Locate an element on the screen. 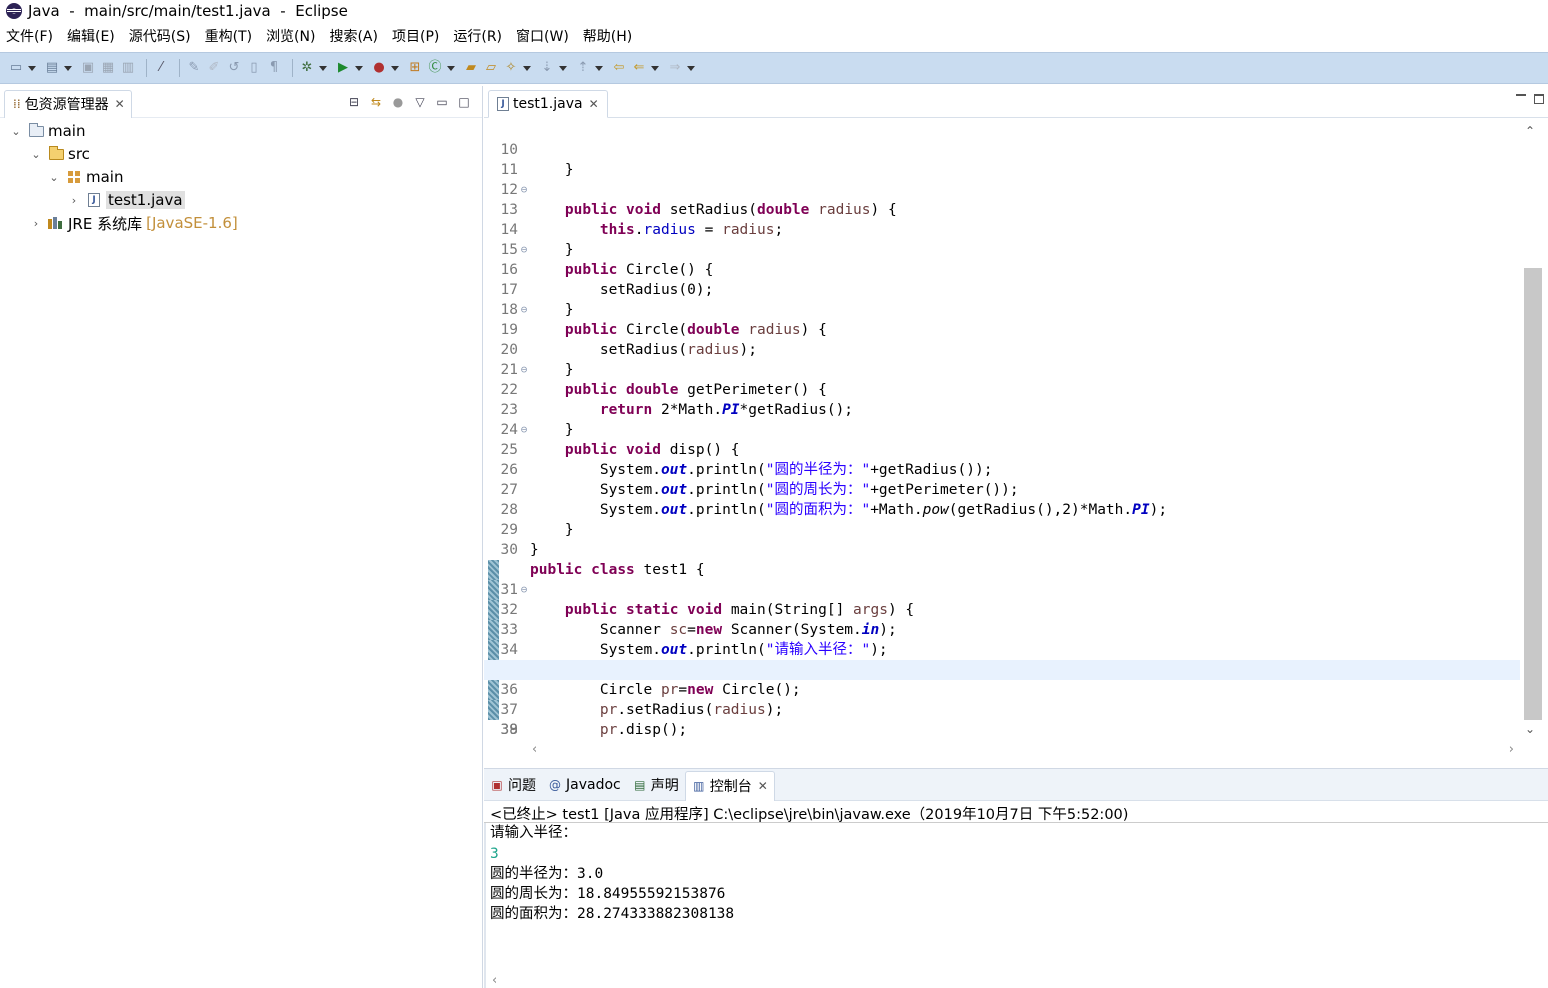 The height and width of the screenshot is (988, 1548). editor-vertical-scrollbar: ⌃ ⌄ is located at coordinates (1531, 430).